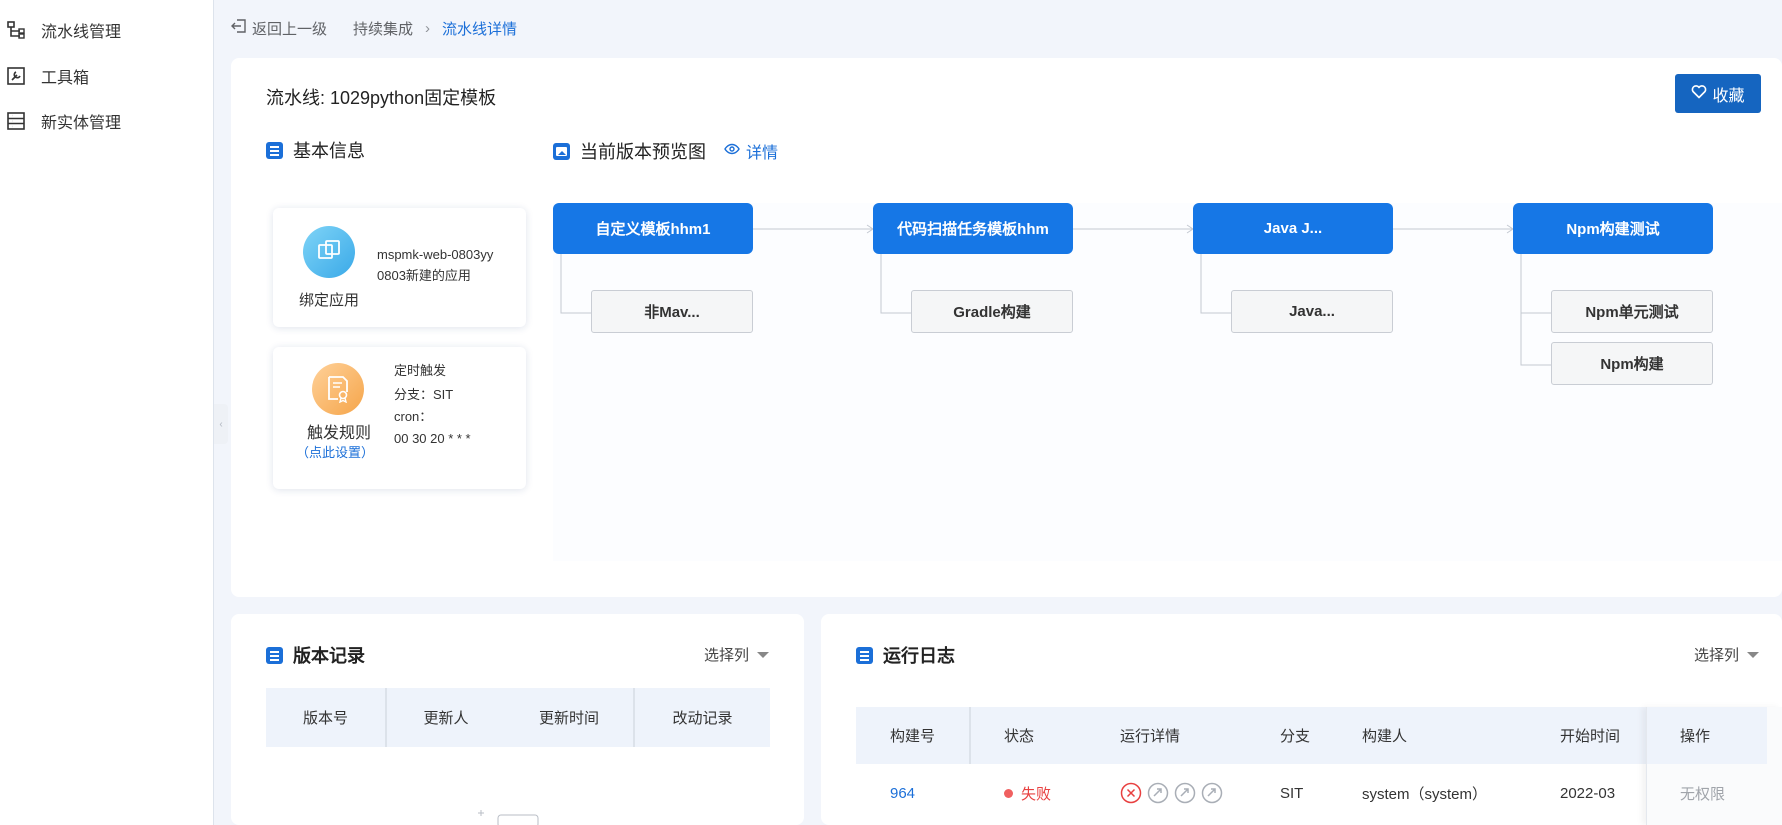  Describe the element at coordinates (446, 717) in the screenshot. I see `column-header: 更新人` at that location.